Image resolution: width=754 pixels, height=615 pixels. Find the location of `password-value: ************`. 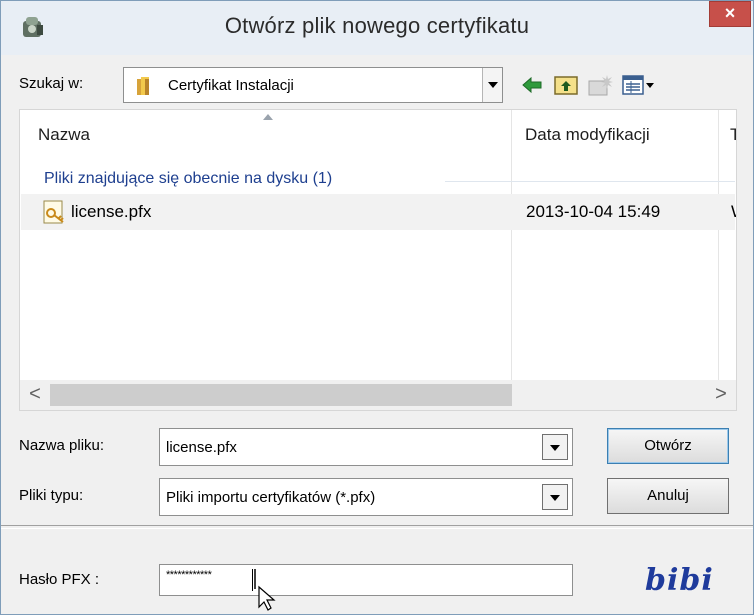

password-value: ************ is located at coordinates (189, 575).